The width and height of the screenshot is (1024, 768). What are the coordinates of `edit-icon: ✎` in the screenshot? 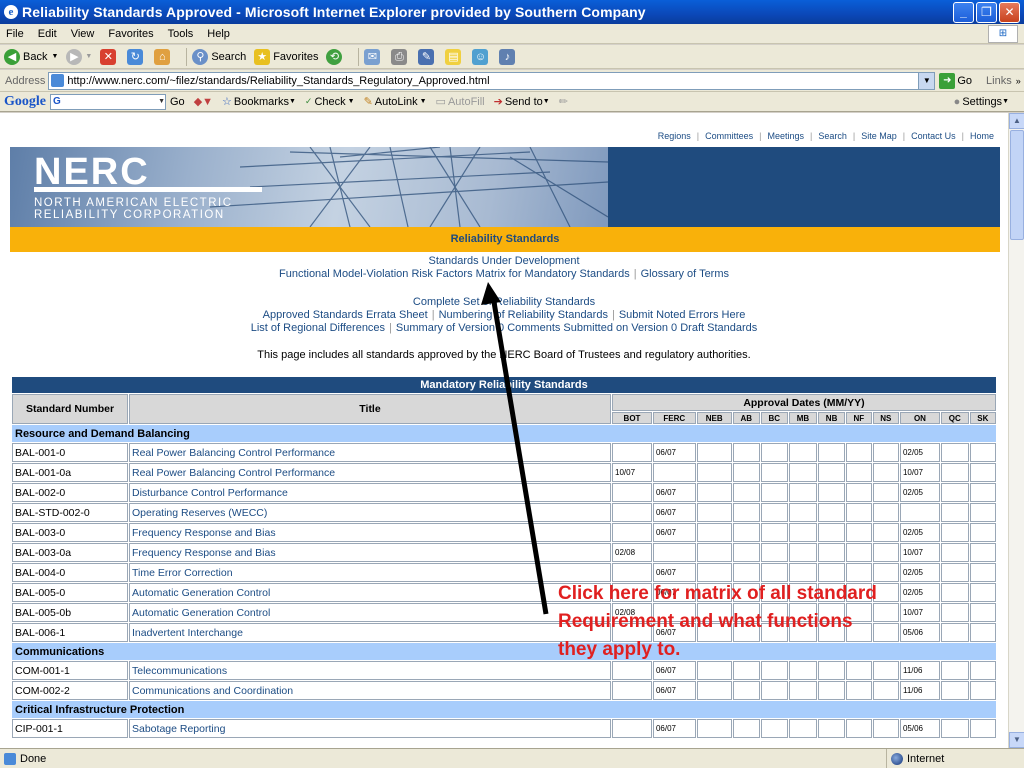 It's located at (426, 56).